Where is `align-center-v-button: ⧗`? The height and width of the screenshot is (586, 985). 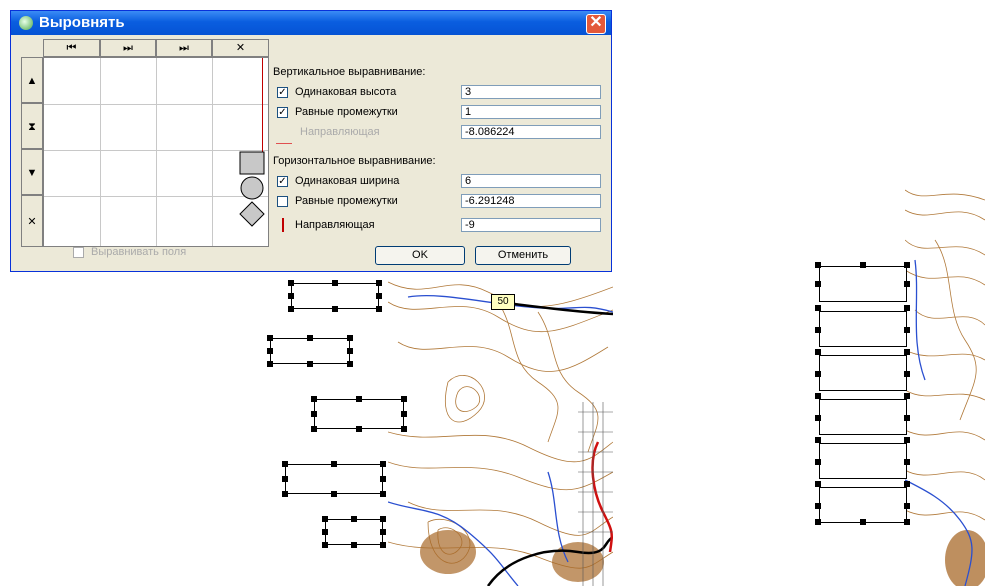
align-center-v-button: ⧗ is located at coordinates (32, 126).